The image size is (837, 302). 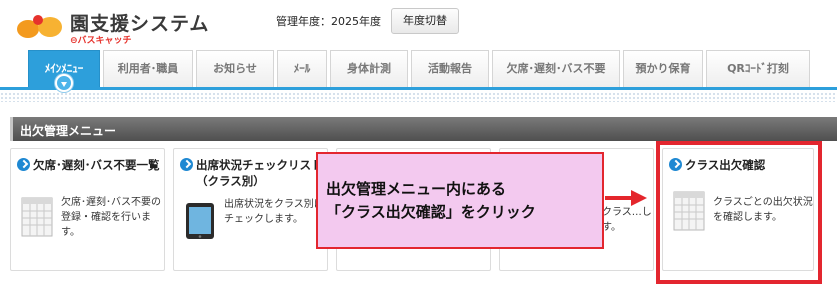 I want to click on app-title: 園支援システム, so click(x=140, y=24).